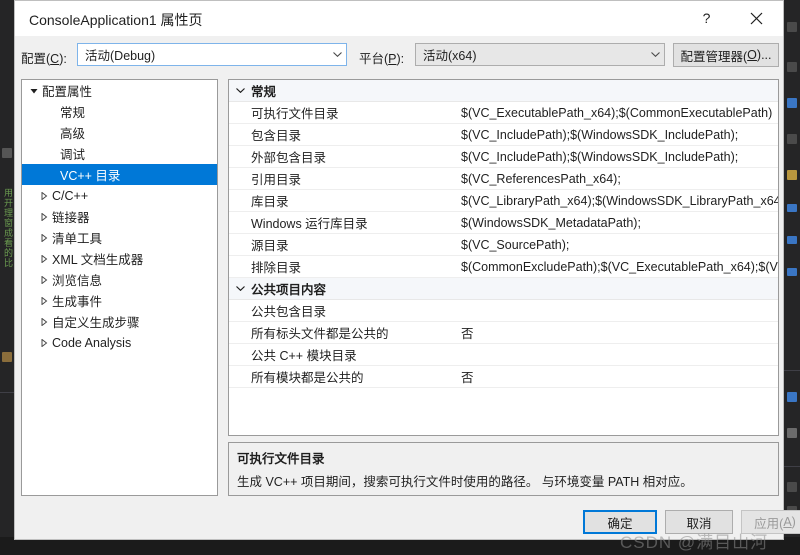 The image size is (800, 555). I want to click on grid-row: 所有模块都是公共的 否, so click(503, 377).